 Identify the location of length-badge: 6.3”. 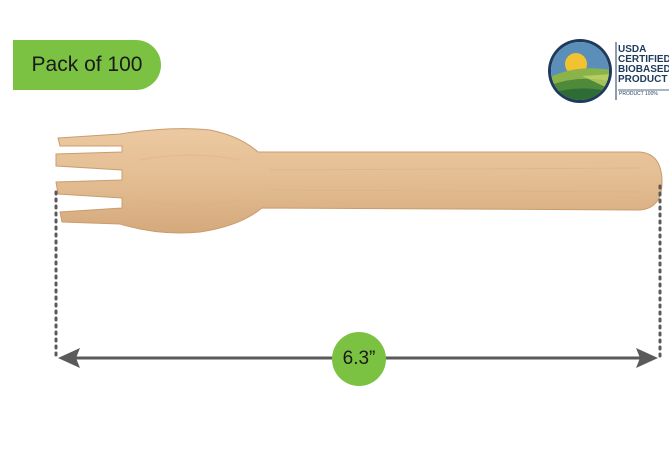
(359, 359).